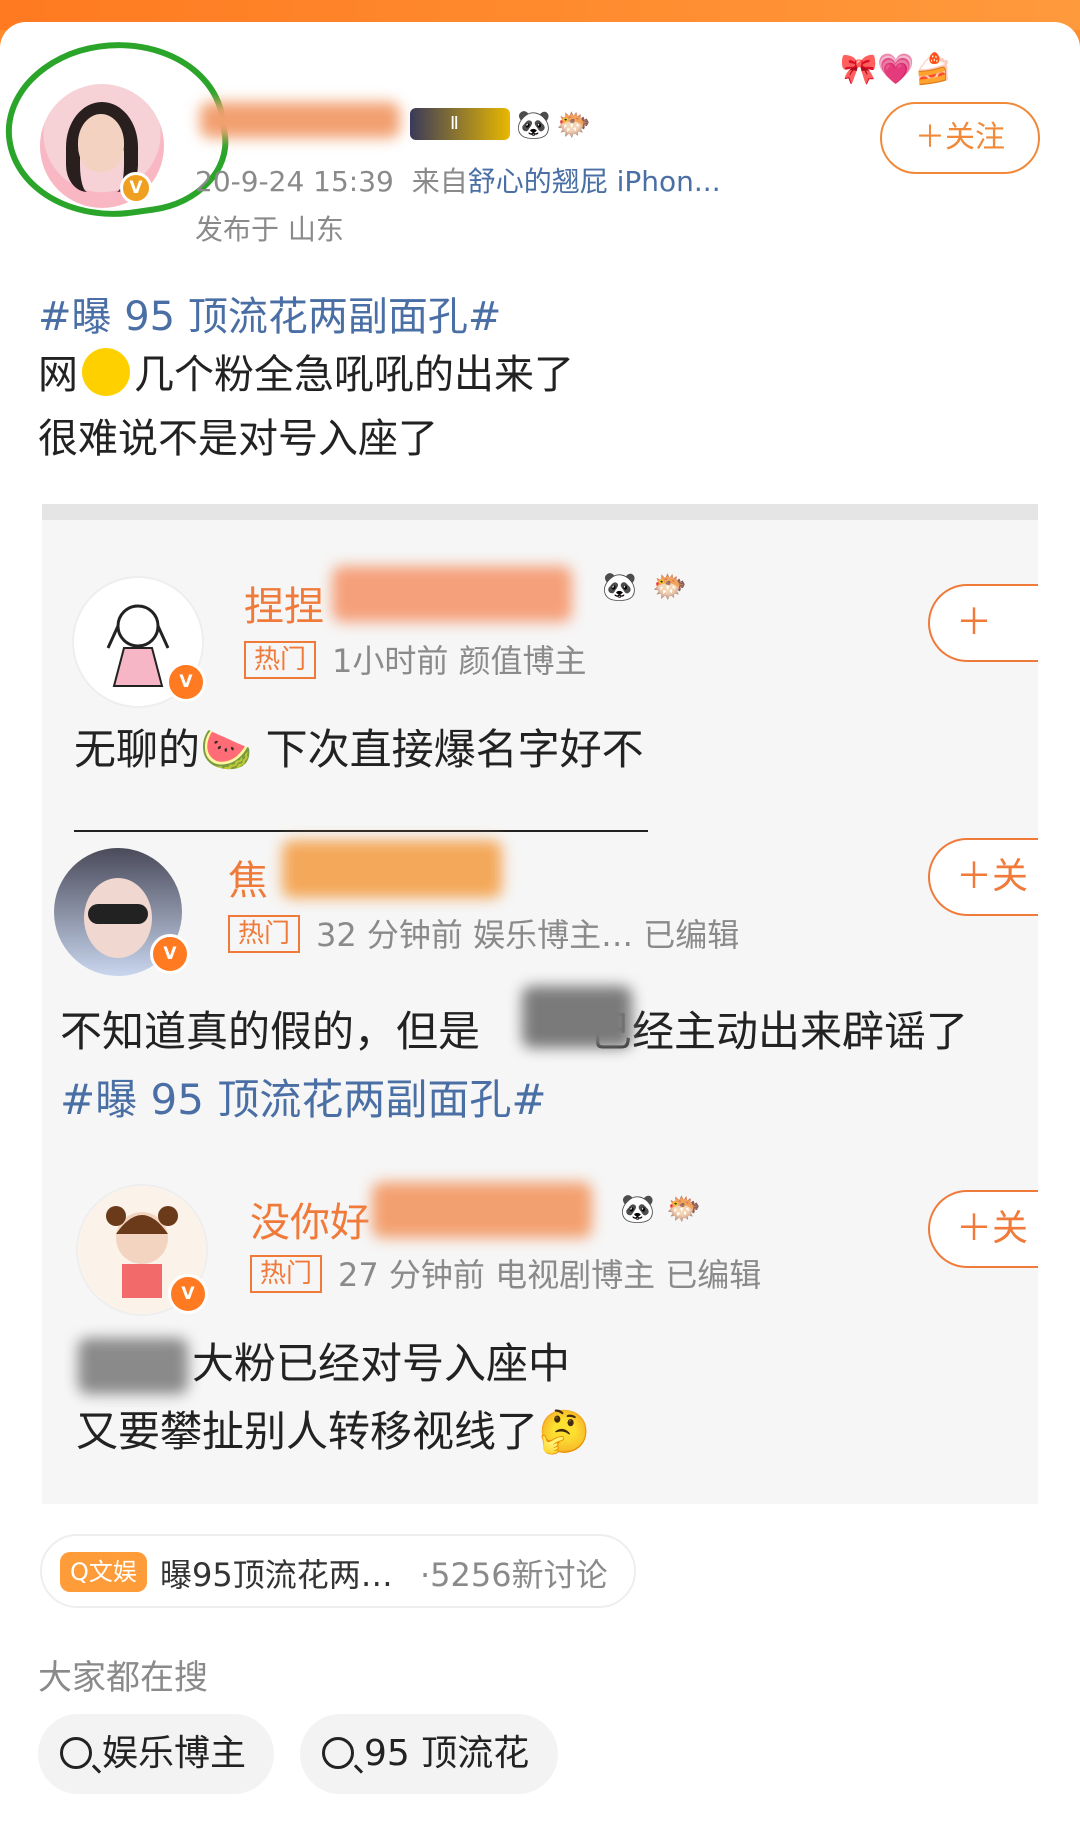 This screenshot has height=1830, width=1080. Describe the element at coordinates (248, 877) in the screenshot. I see `comment-name-2: 焦` at that location.